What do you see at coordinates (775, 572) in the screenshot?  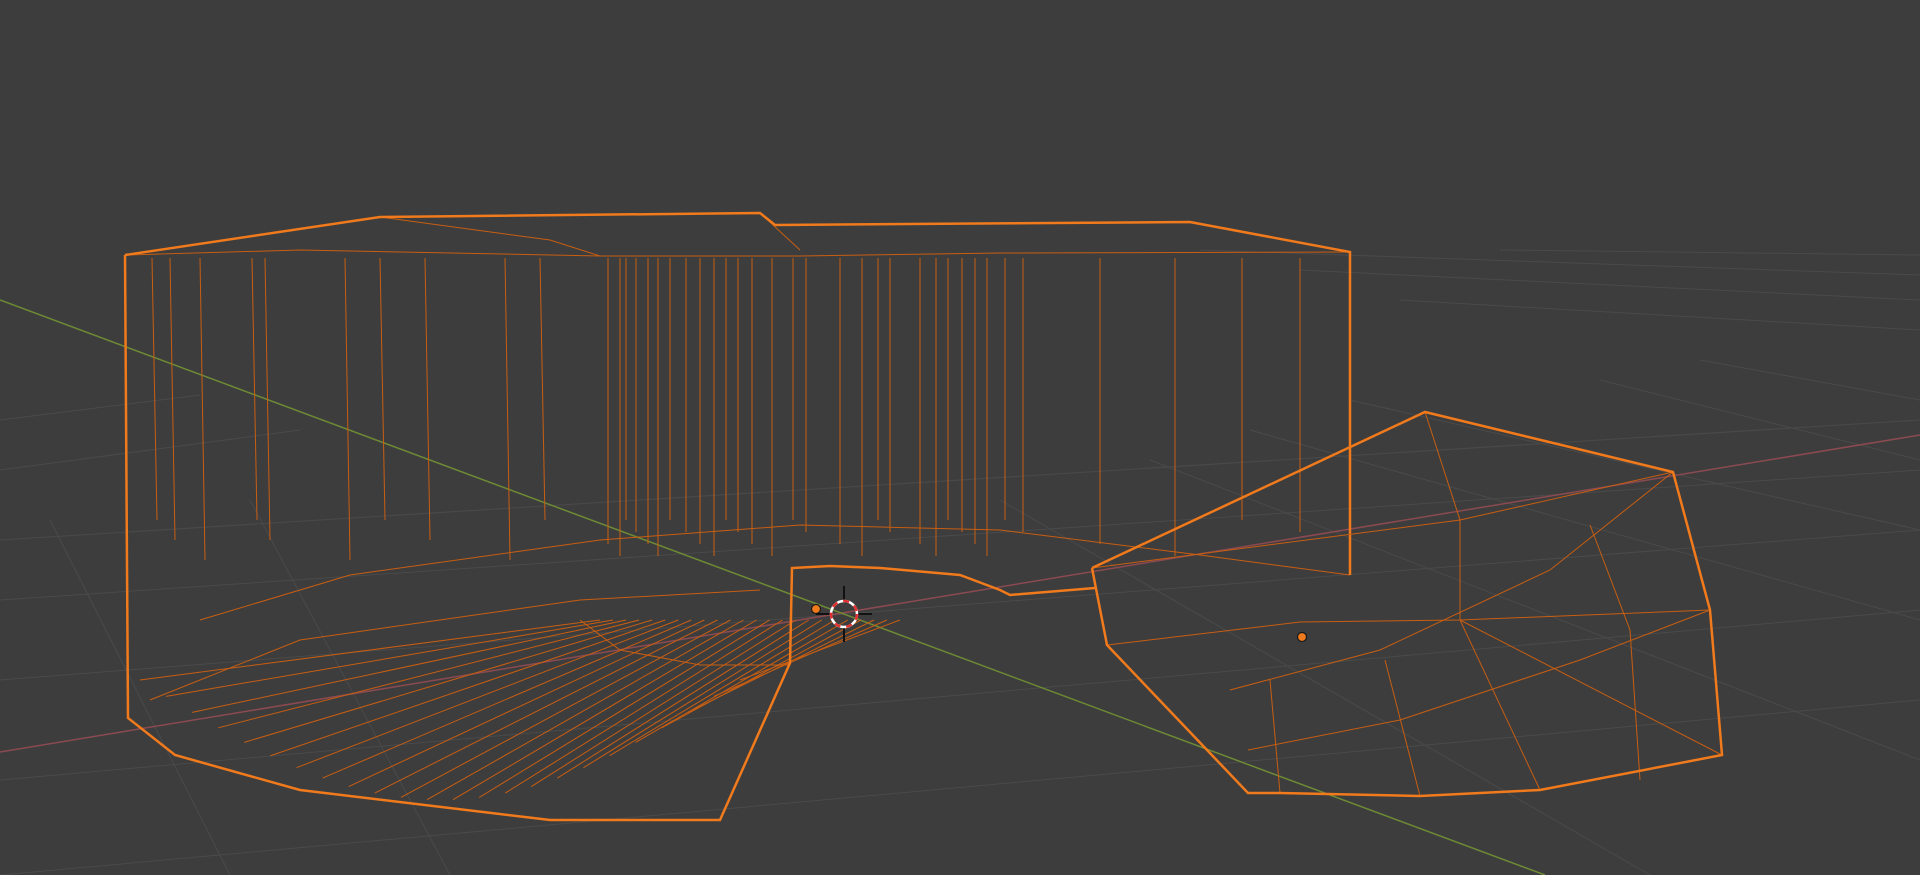 I see `mesh-ring-edge` at bounding box center [775, 572].